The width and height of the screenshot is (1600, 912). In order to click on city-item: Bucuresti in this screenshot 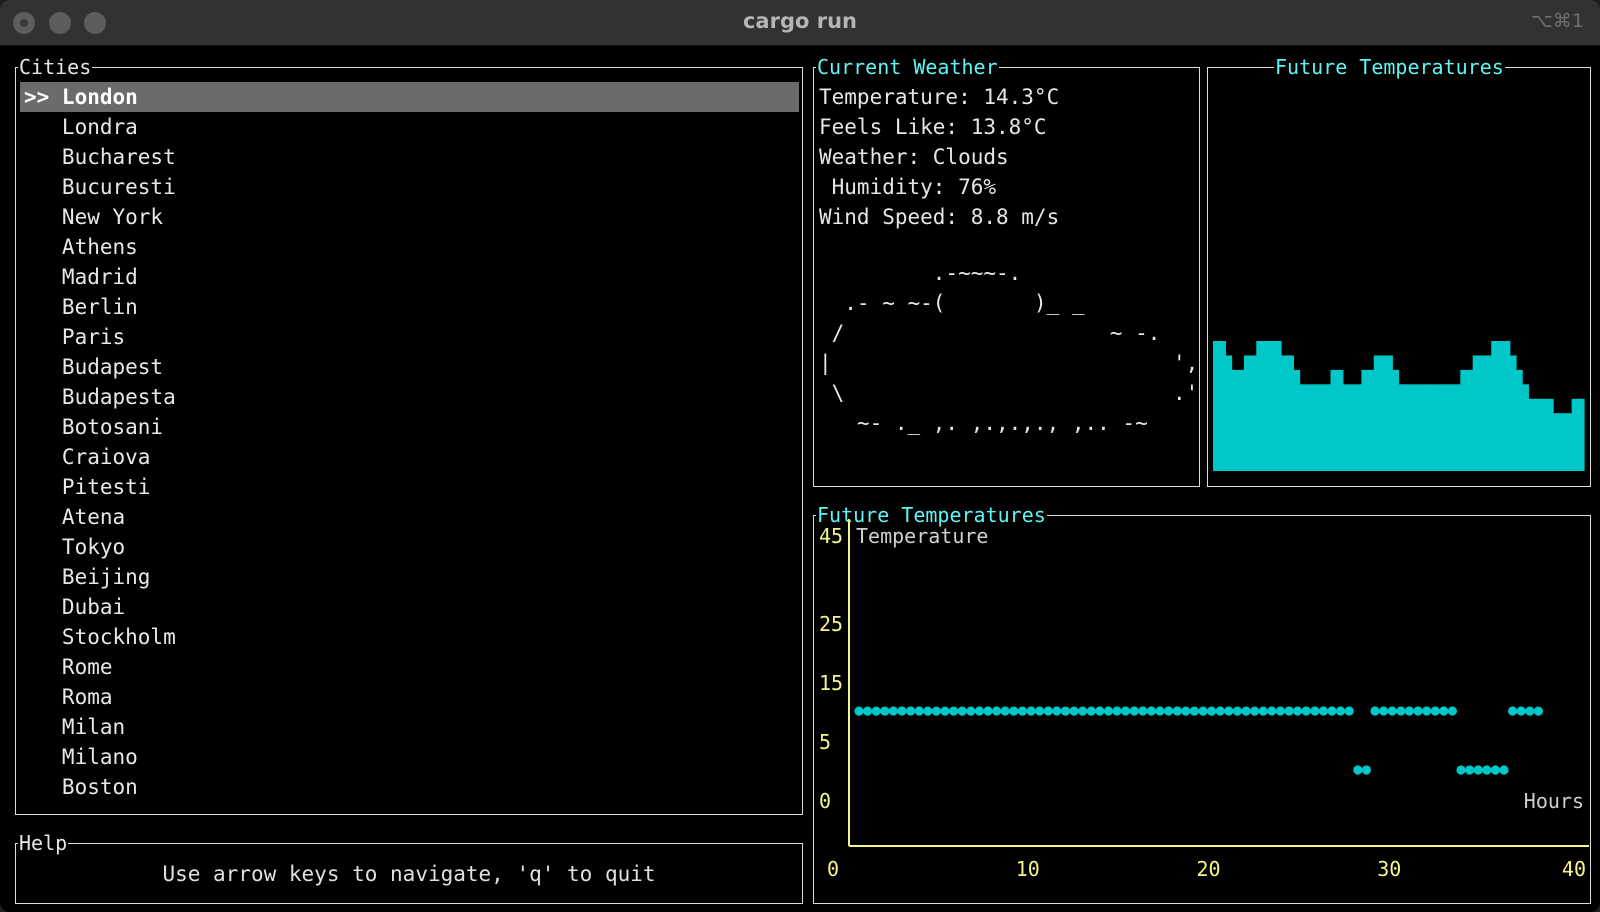, I will do `click(409, 187)`.